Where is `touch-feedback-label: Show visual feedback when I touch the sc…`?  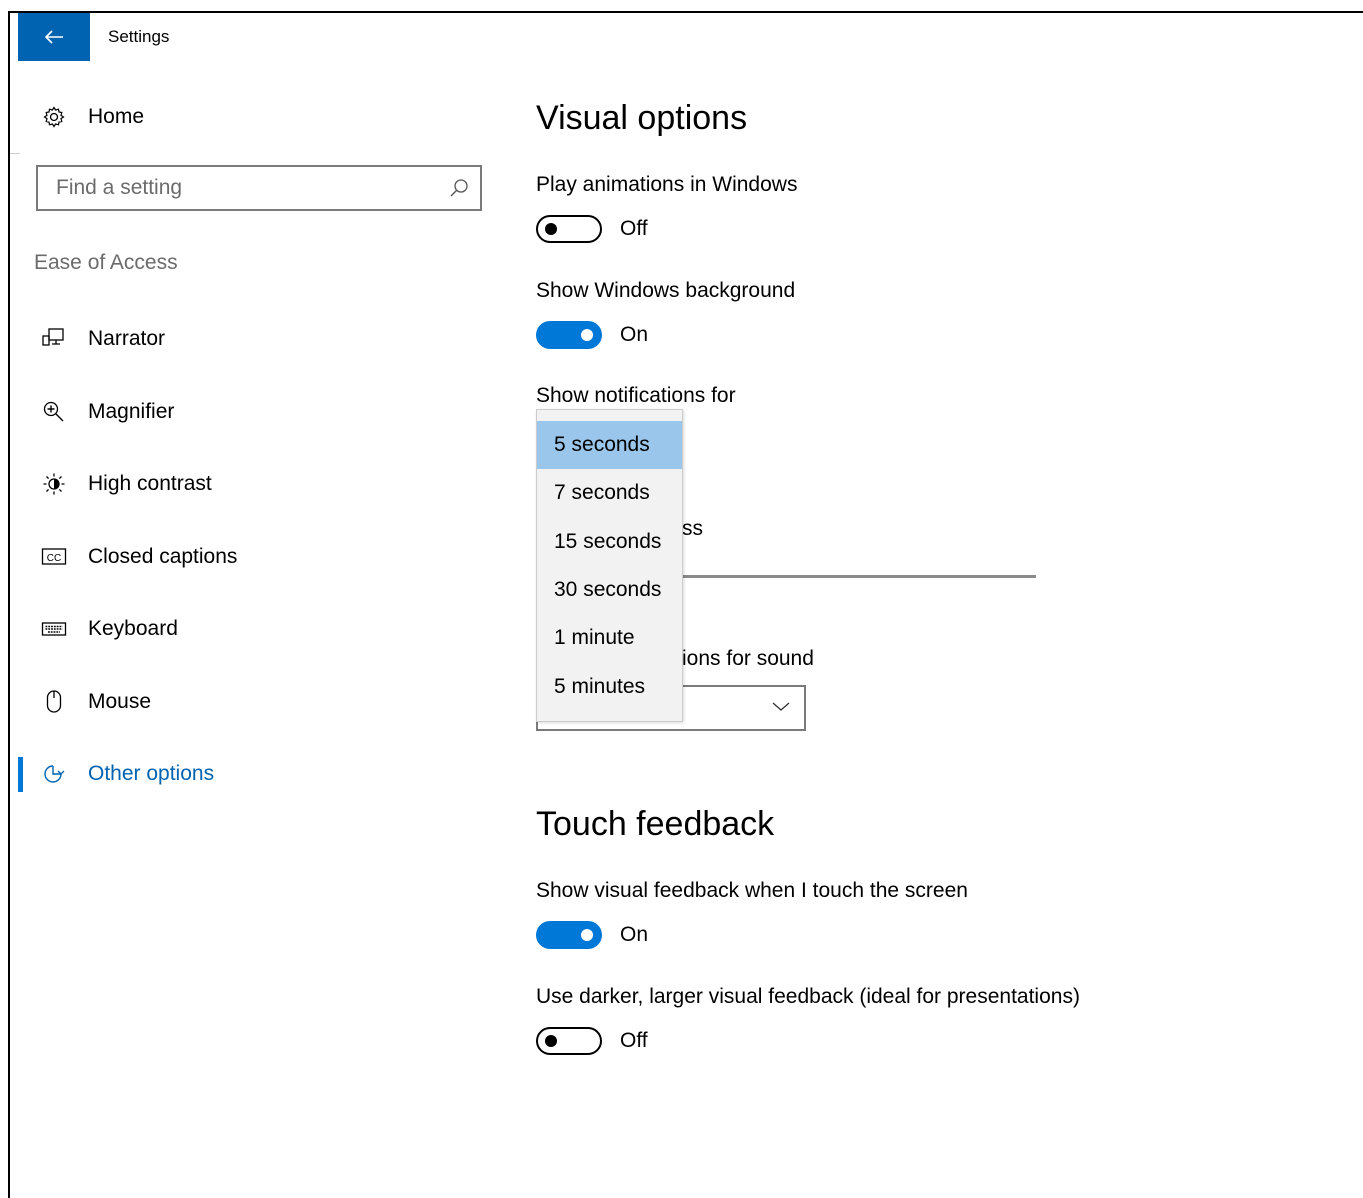
touch-feedback-label: Show visual feedback when I touch the sc… is located at coordinates (752, 890).